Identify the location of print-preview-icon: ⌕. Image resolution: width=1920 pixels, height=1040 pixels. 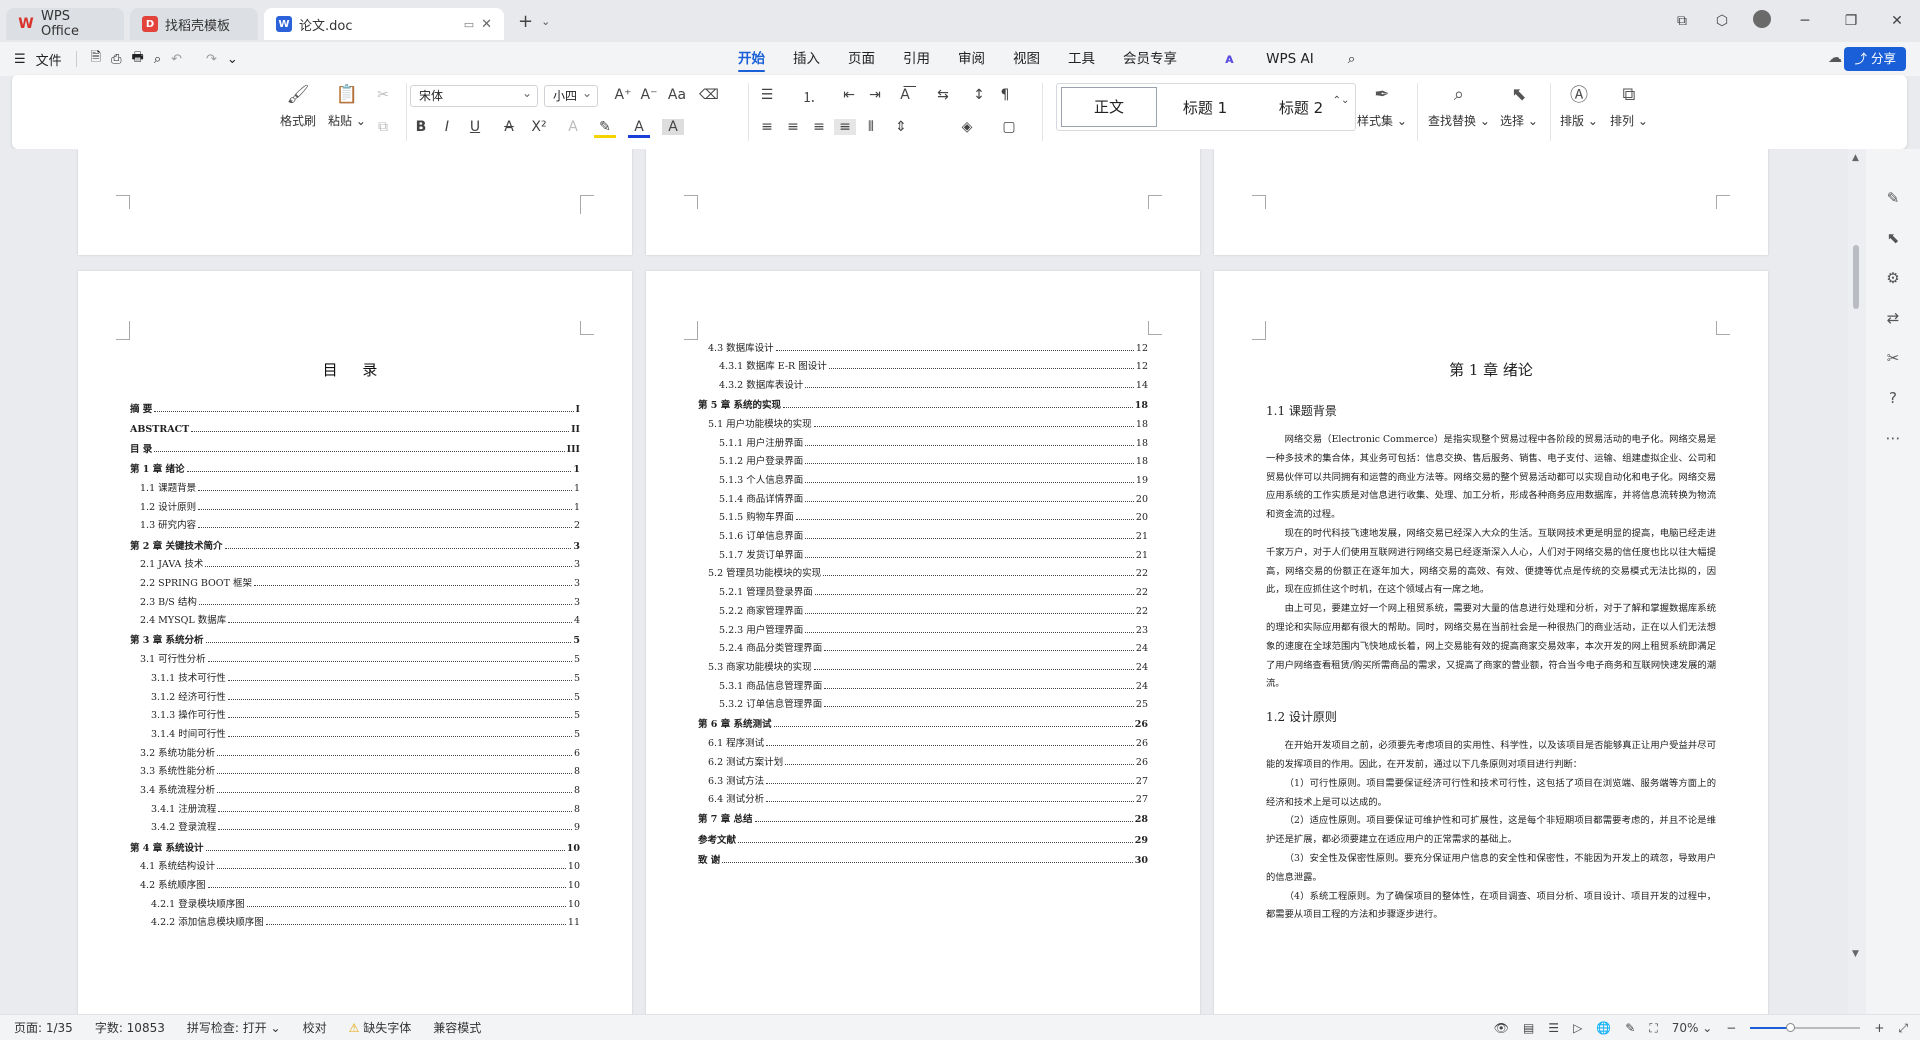
(157, 59).